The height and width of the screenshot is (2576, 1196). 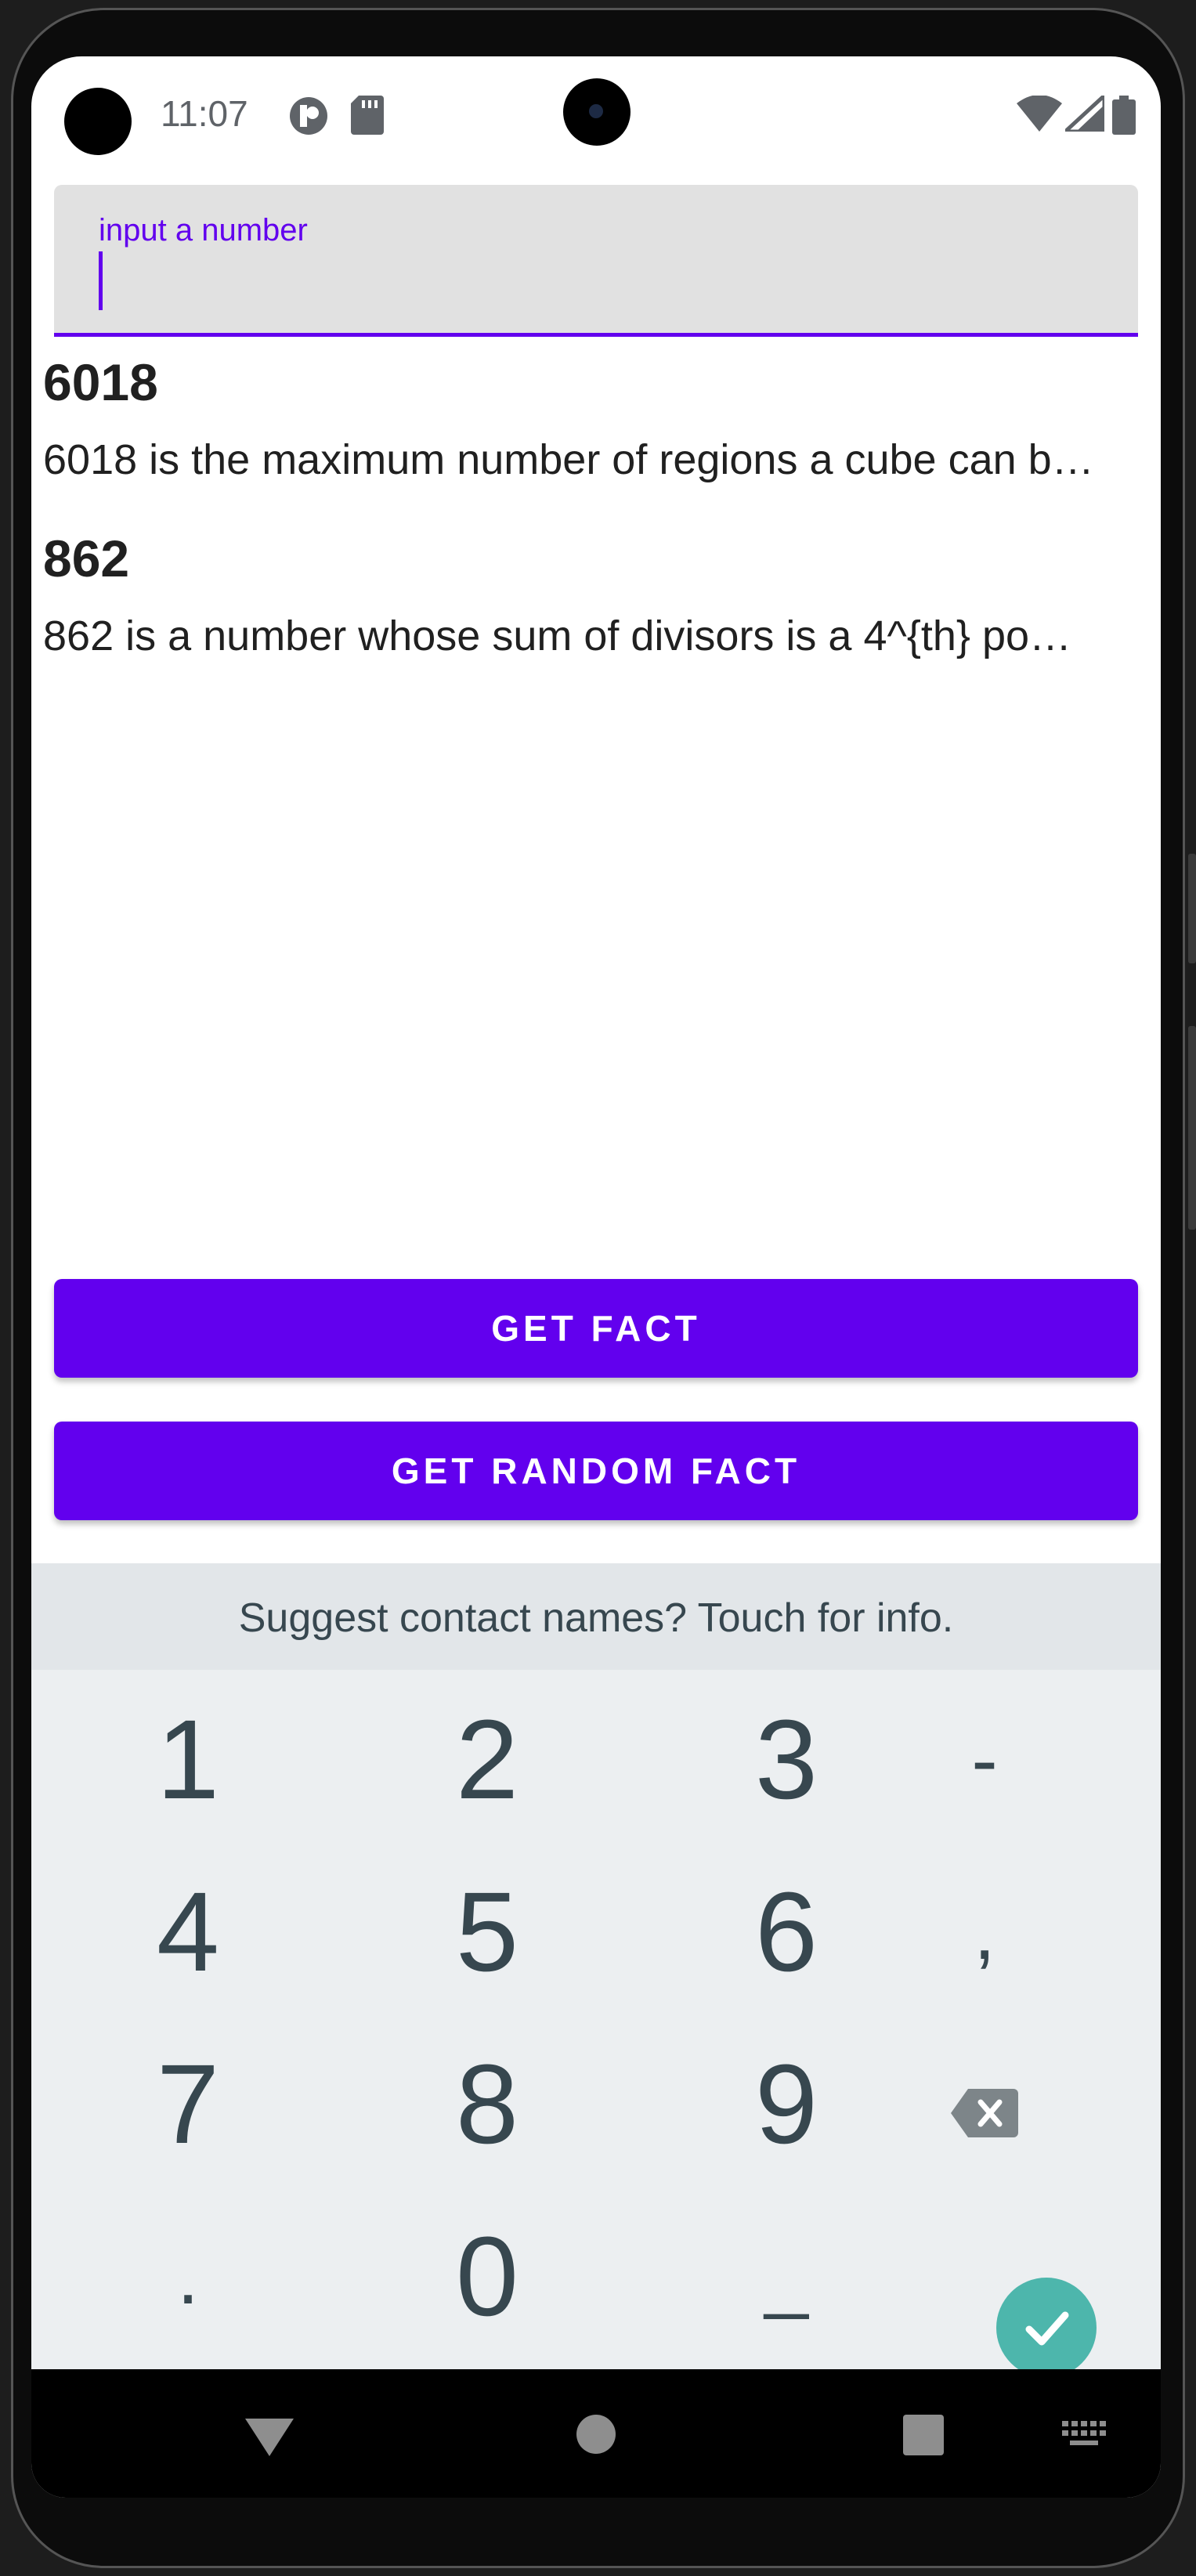 I want to click on key-2: 2, so click(x=487, y=1760).